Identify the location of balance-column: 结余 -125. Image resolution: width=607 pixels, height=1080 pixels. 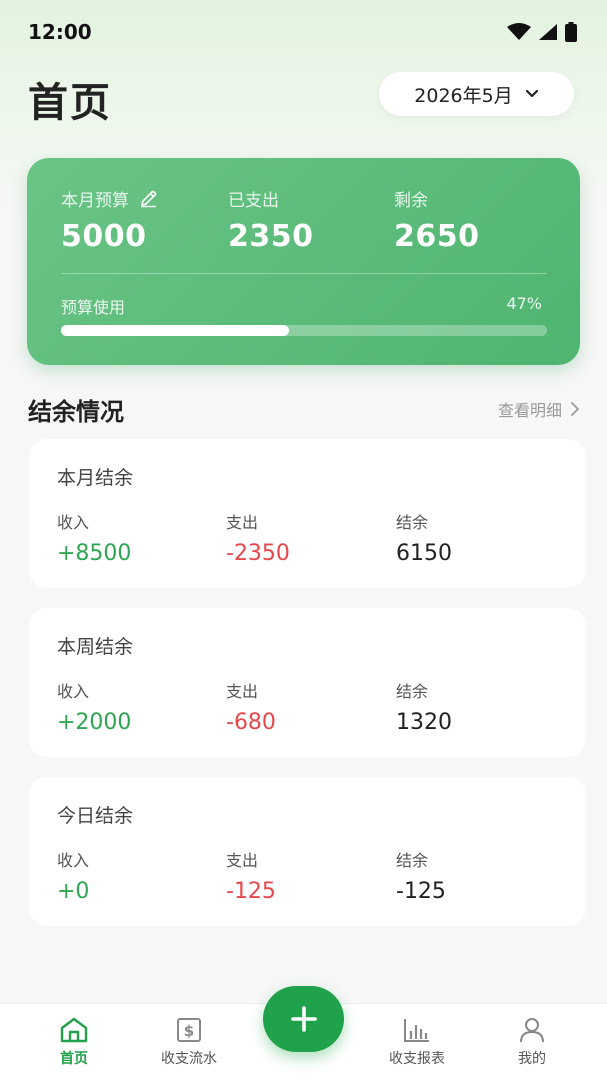
(421, 875).